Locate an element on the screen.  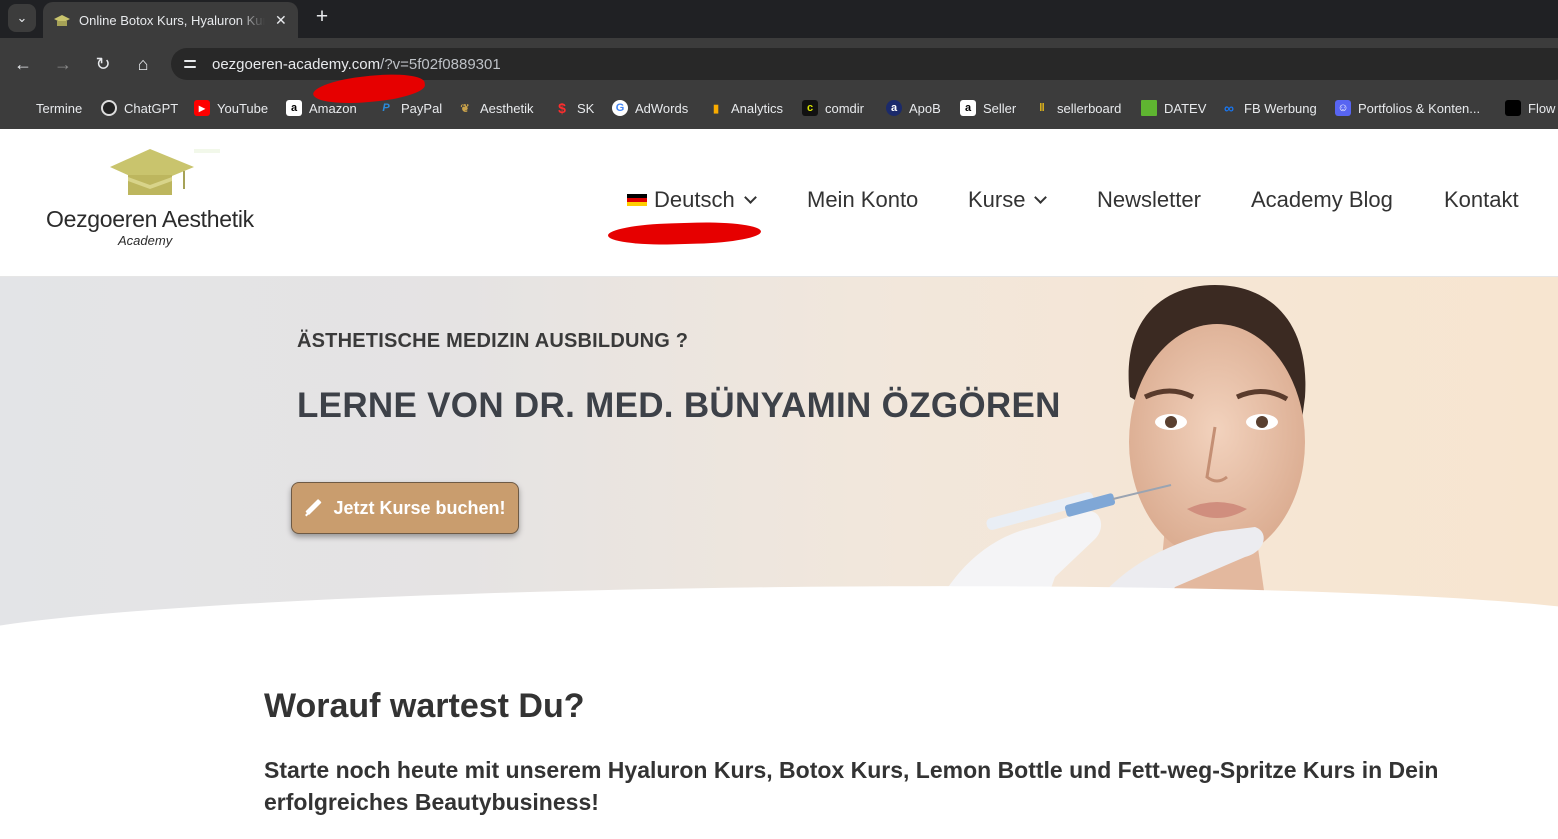
bookmark-label: comdir is located at coordinates (845, 108).